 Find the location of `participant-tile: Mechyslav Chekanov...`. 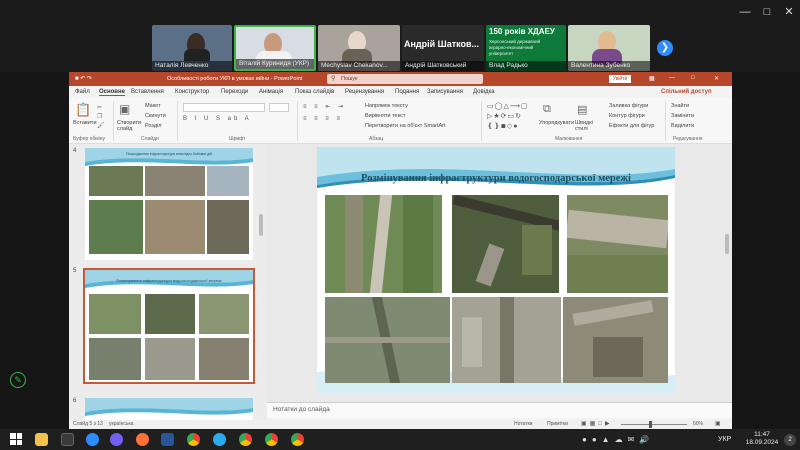

participant-tile: Mechyslav Chekanov... is located at coordinates (359, 48).